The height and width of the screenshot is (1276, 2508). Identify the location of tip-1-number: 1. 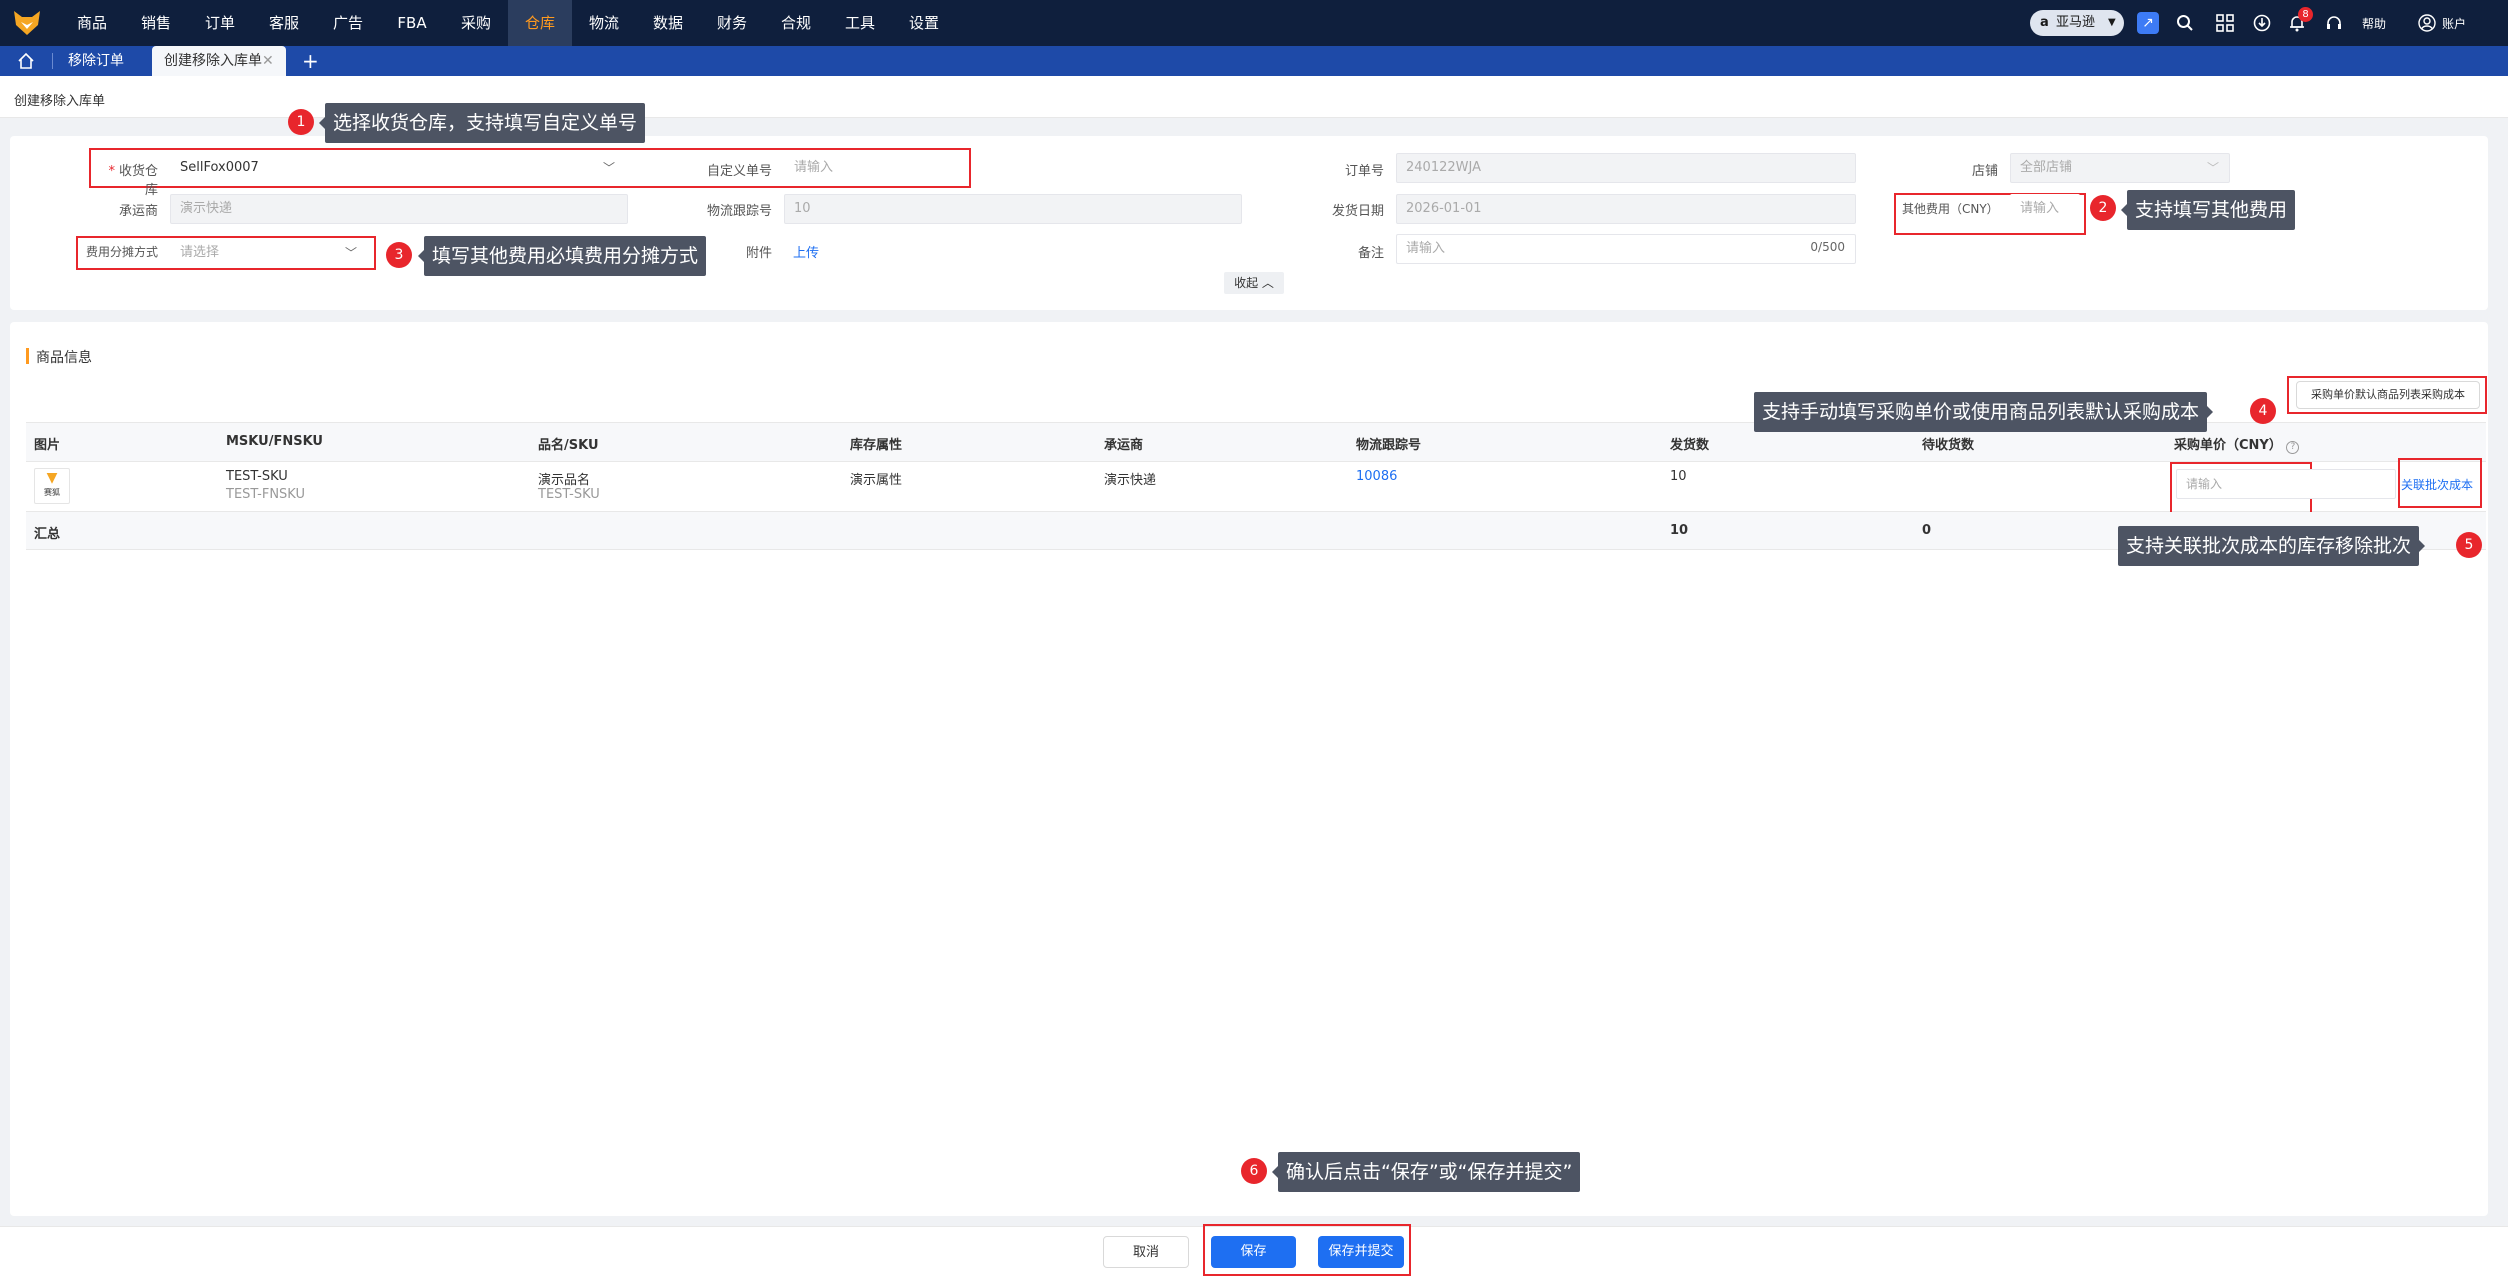
(301, 122).